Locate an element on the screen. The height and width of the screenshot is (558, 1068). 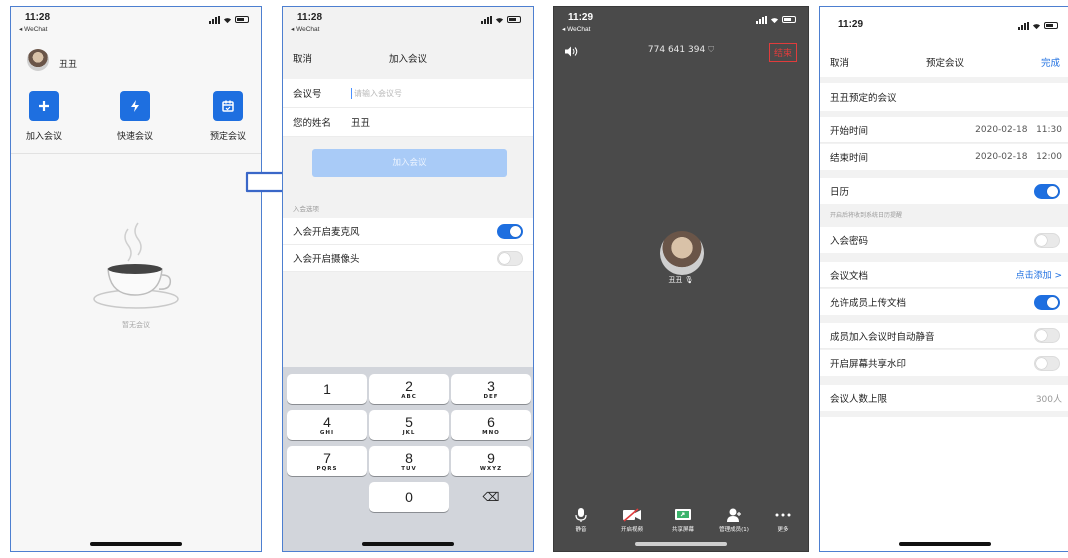
start-time-label: 开始时间 is located at coordinates (849, 131).